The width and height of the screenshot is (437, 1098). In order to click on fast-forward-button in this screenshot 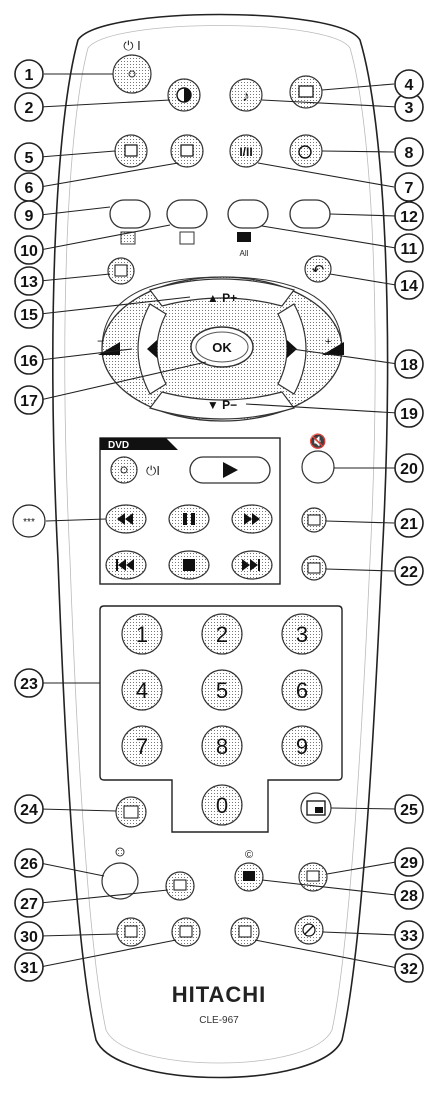, I will do `click(252, 519)`.